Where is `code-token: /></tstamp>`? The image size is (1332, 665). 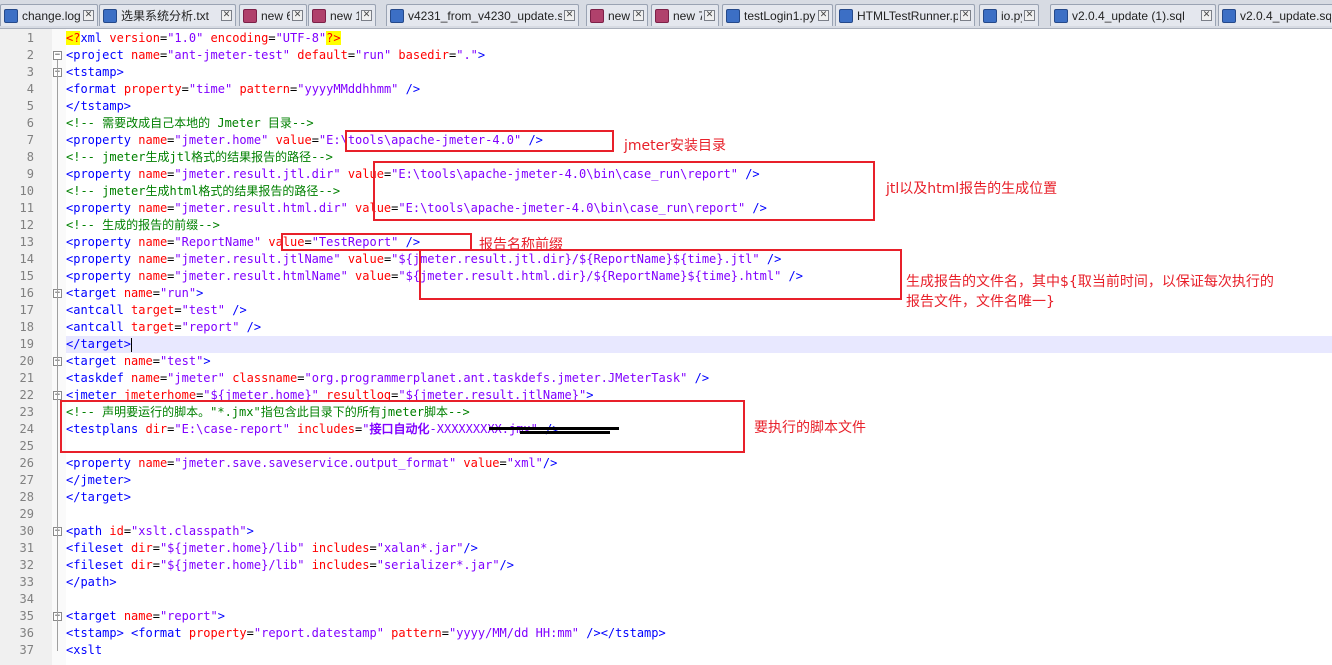 code-token: /></tstamp> is located at coordinates (626, 633).